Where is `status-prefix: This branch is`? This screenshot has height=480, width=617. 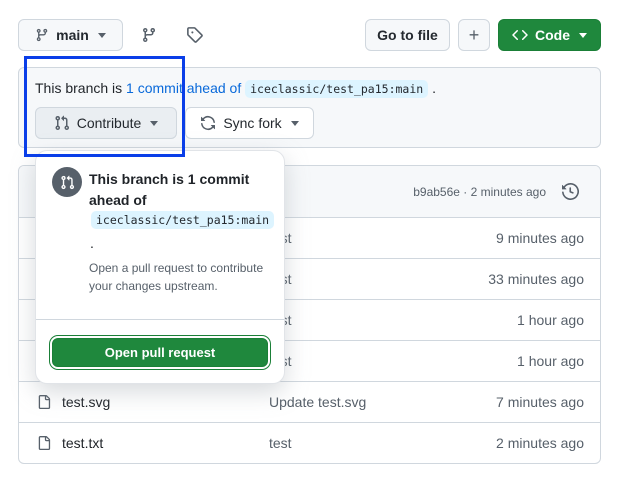
status-prefix: This branch is is located at coordinates (79, 88).